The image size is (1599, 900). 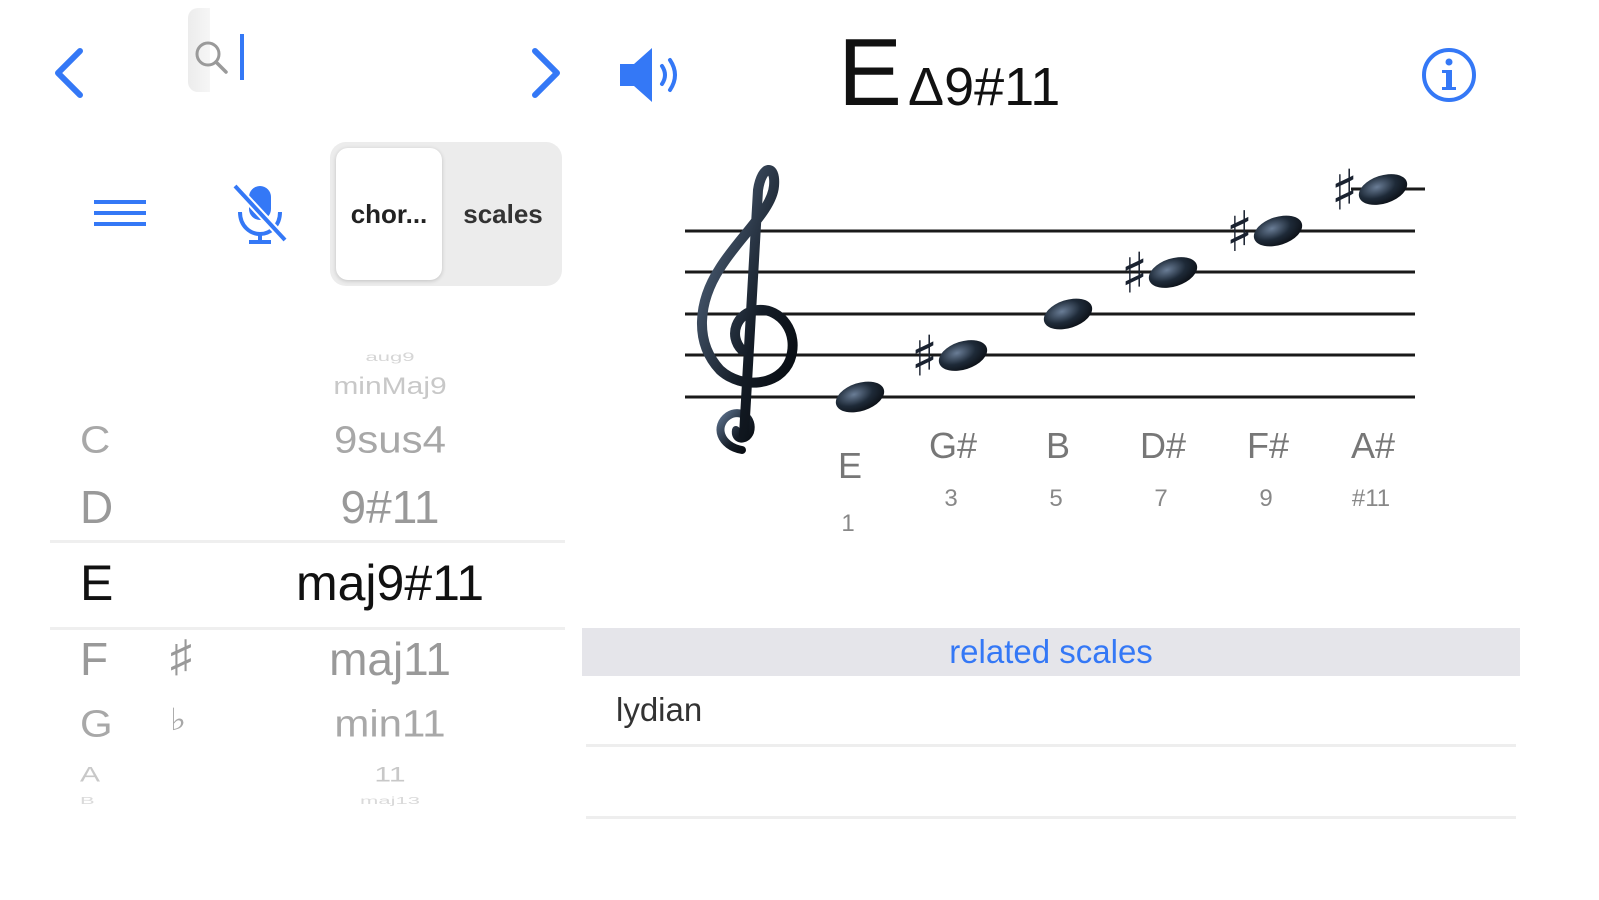 I want to click on menu-icon, so click(x=120, y=213).